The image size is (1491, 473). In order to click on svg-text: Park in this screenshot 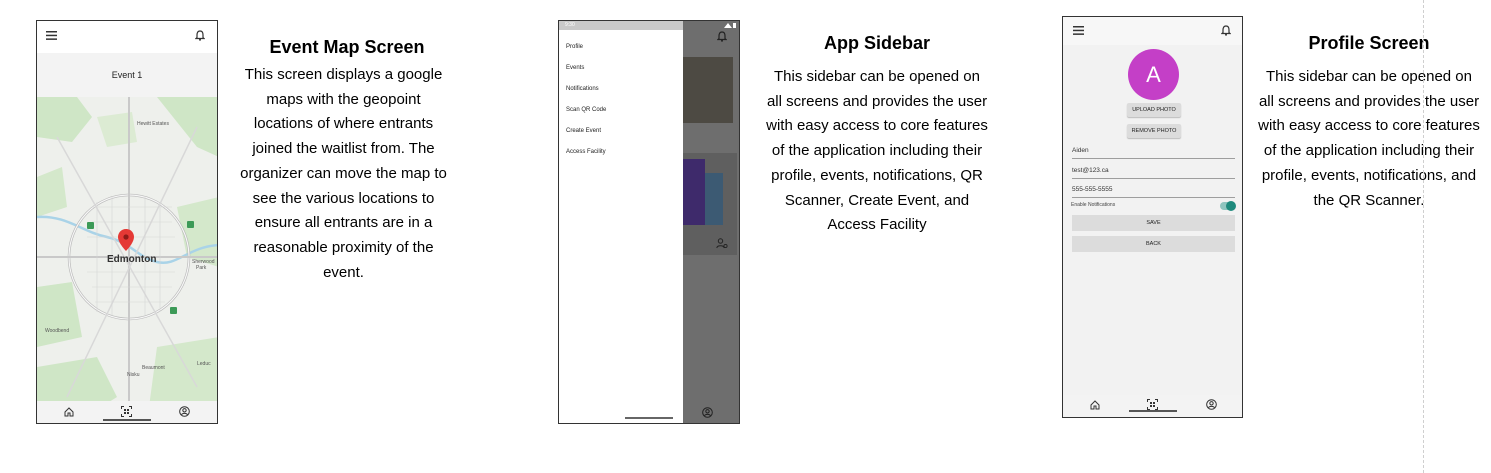, I will do `click(201, 268)`.